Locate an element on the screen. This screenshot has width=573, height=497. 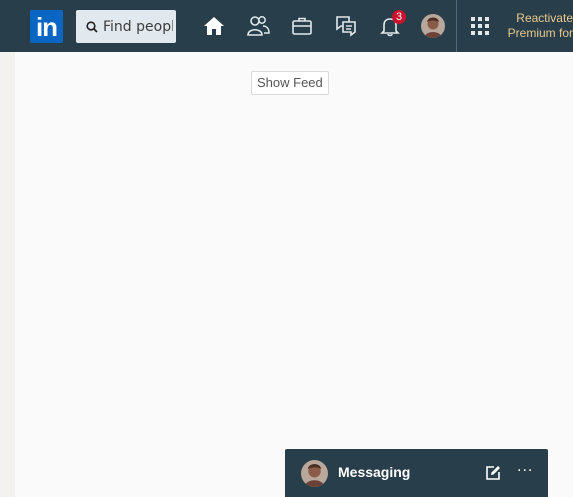
compose-icon is located at coordinates (493, 473).